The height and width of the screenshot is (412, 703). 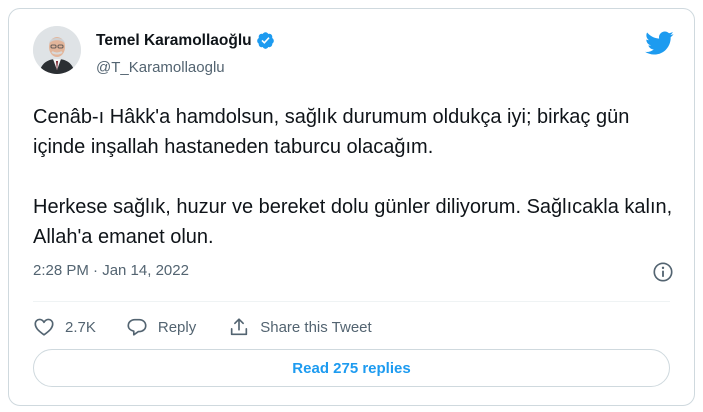 I want to click on author-name-row: Temel Karamollaoğlu, so click(x=185, y=40).